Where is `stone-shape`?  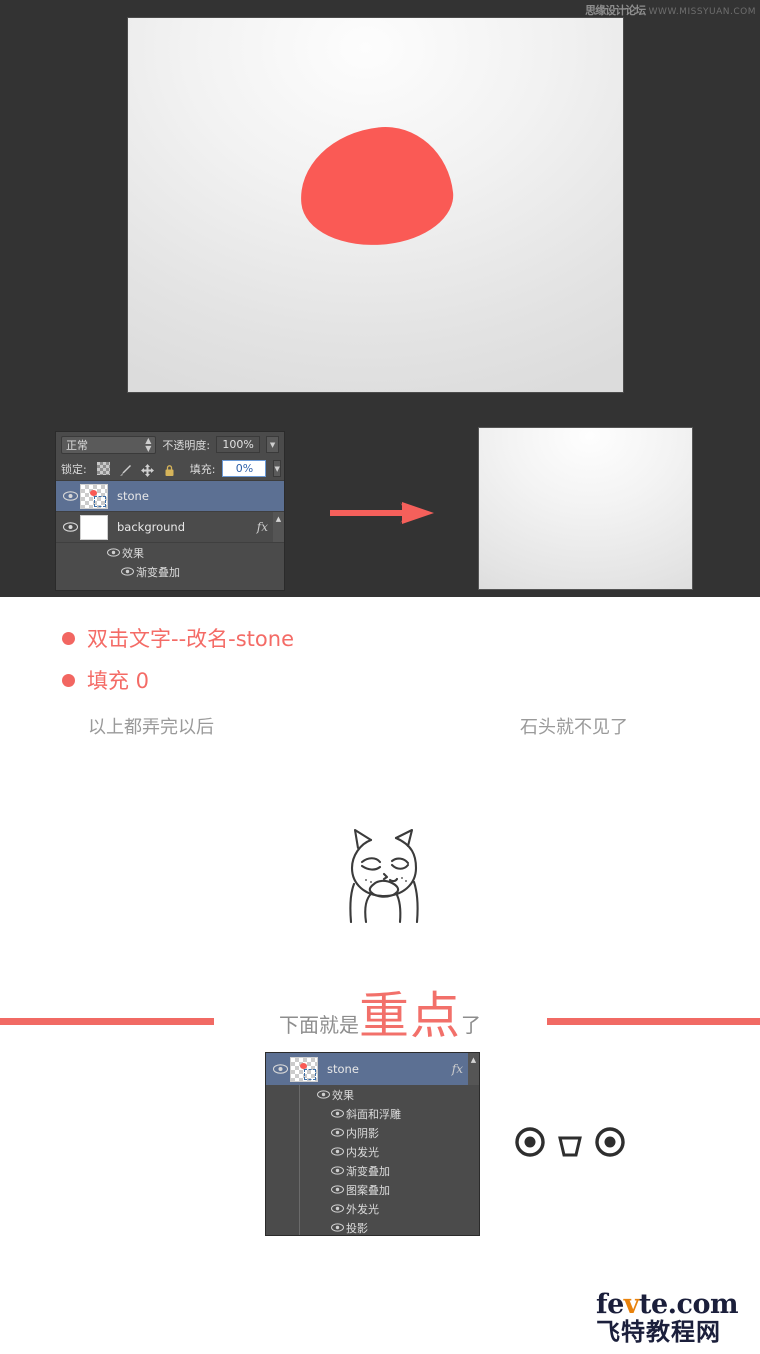 stone-shape is located at coordinates (376, 186).